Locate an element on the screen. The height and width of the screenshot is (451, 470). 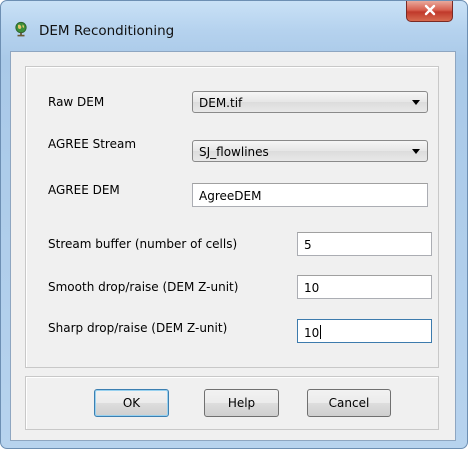
title-bar: DEM Reconditioning is located at coordinates (234, 26).